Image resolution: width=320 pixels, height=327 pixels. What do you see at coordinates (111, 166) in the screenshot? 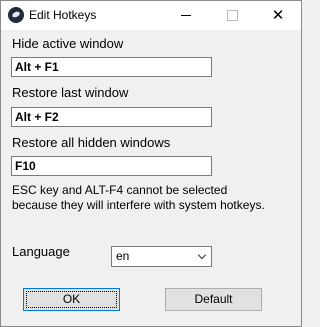
I see `restore-all-hotkey-field: F10` at bounding box center [111, 166].